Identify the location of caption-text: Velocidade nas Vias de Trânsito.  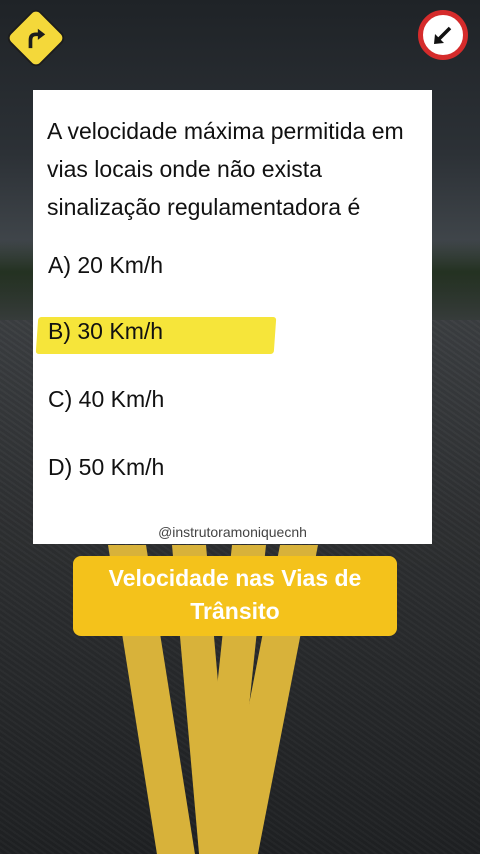
(235, 595).